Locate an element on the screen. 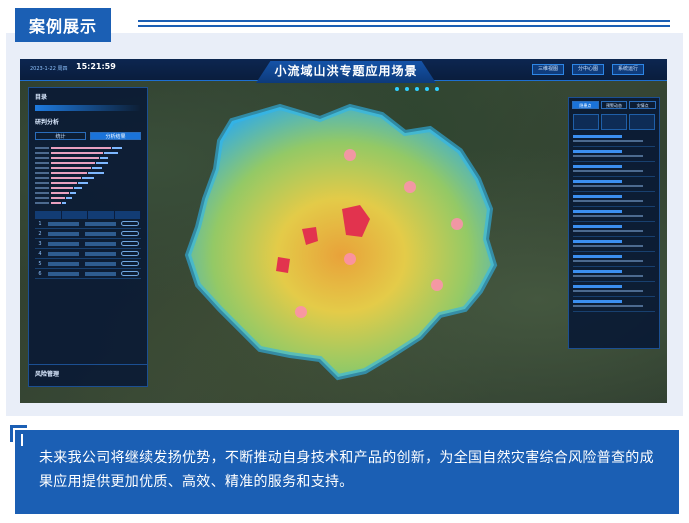  left-panel: 目录 研判分析 统计 分析结果 1 2 3 4 5 6 风险管理 is located at coordinates (88, 237).